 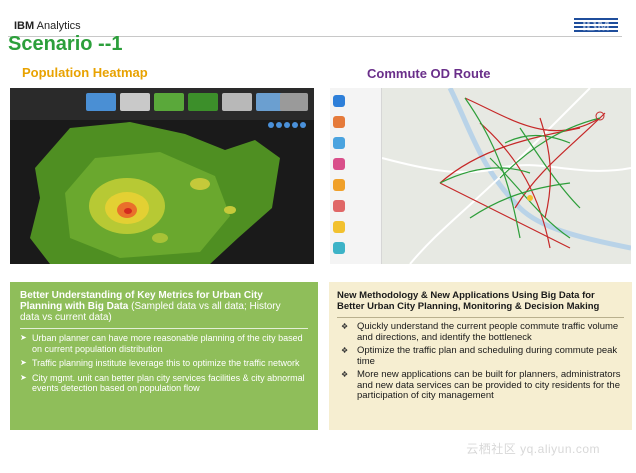 What do you see at coordinates (480, 317) in the screenshot?
I see `right-box-divider` at bounding box center [480, 317].